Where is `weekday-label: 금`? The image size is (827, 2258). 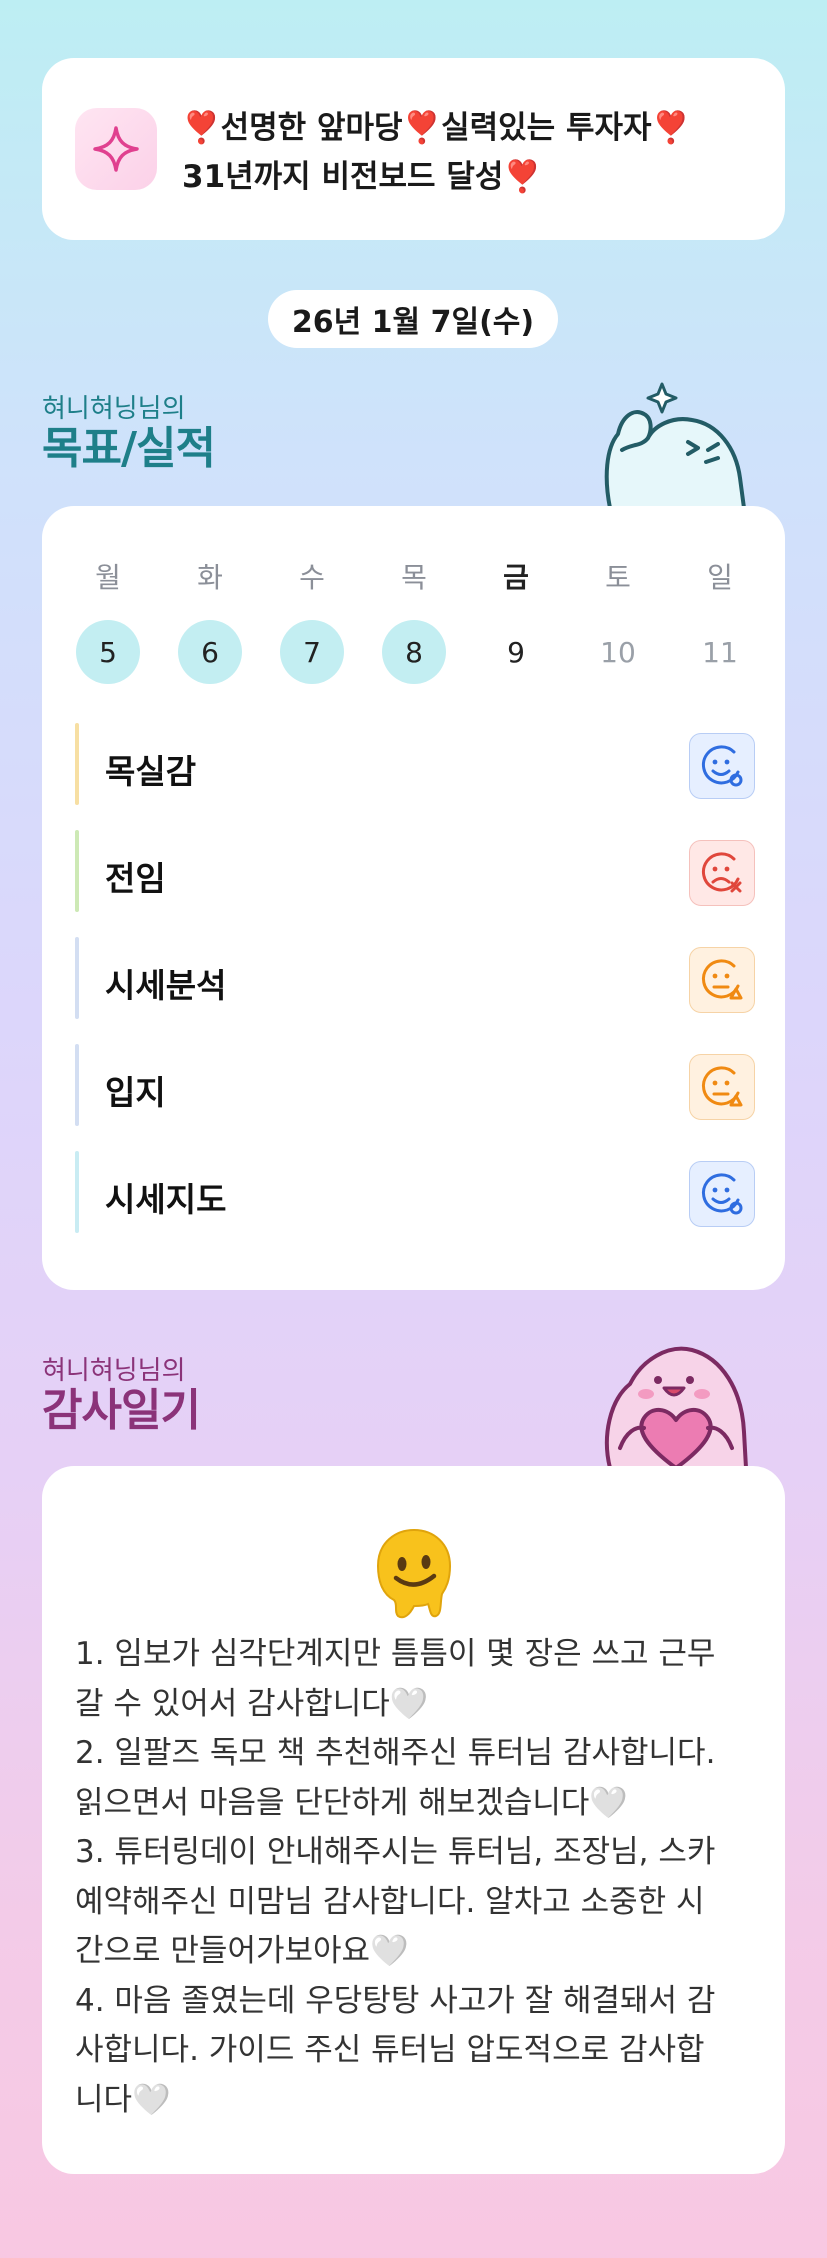 weekday-label: 금 is located at coordinates (516, 577).